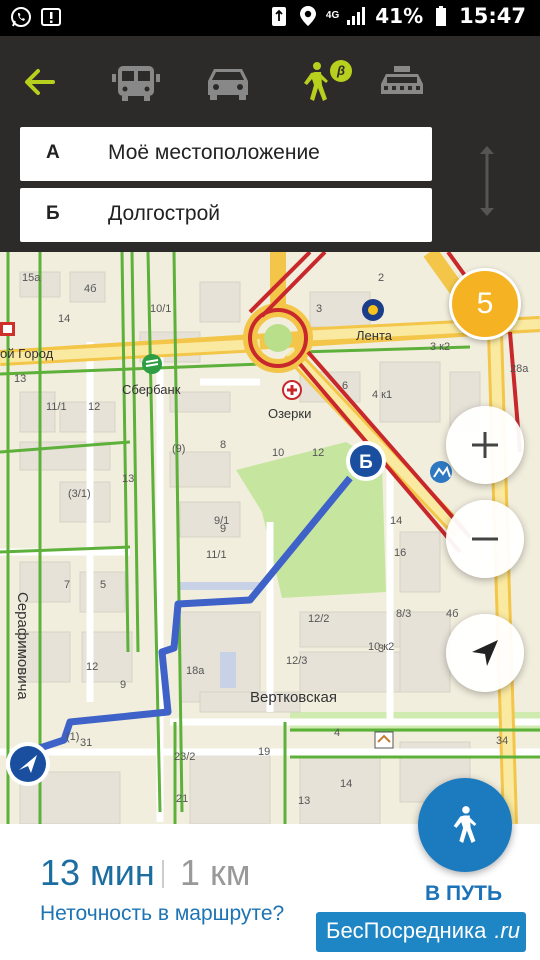 The height and width of the screenshot is (960, 540). Describe the element at coordinates (403, 614) in the screenshot. I see `building-number: 8/3` at that location.